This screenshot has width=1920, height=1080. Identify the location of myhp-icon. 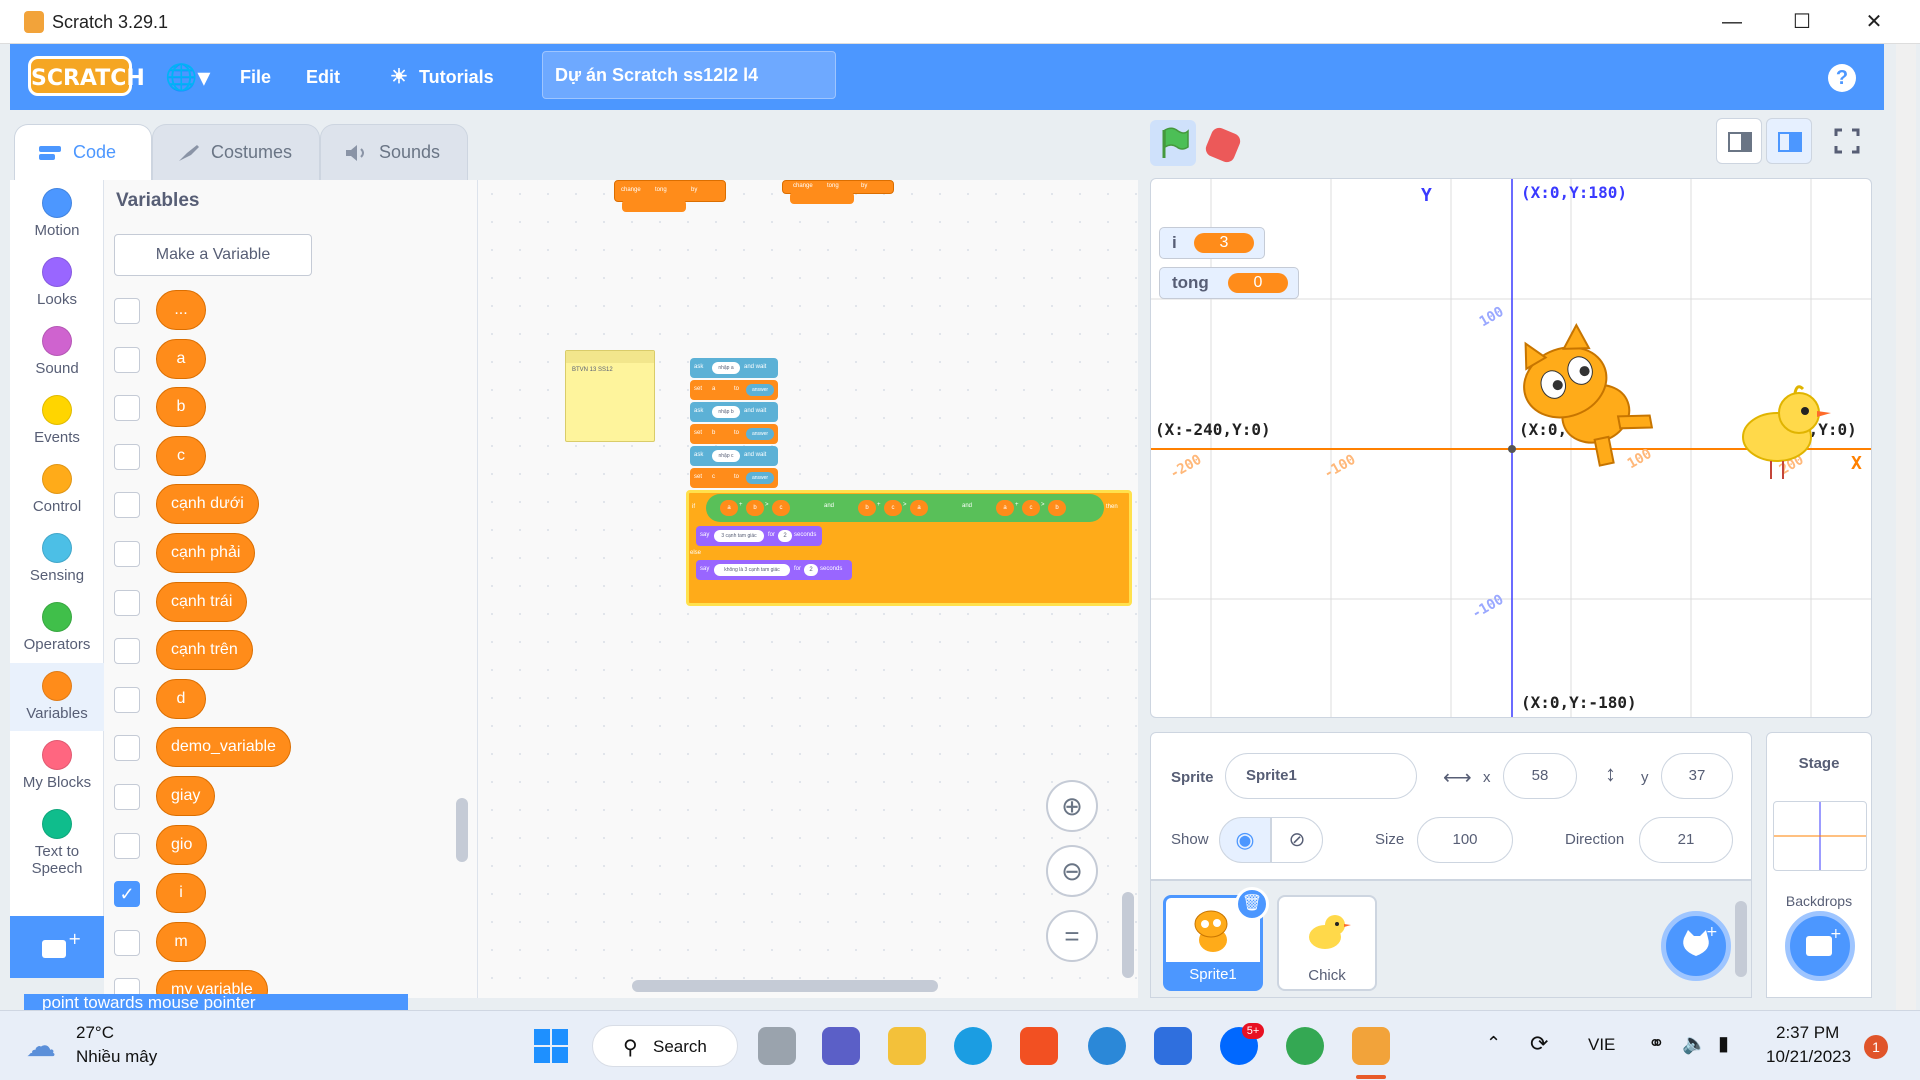
(1173, 1046).